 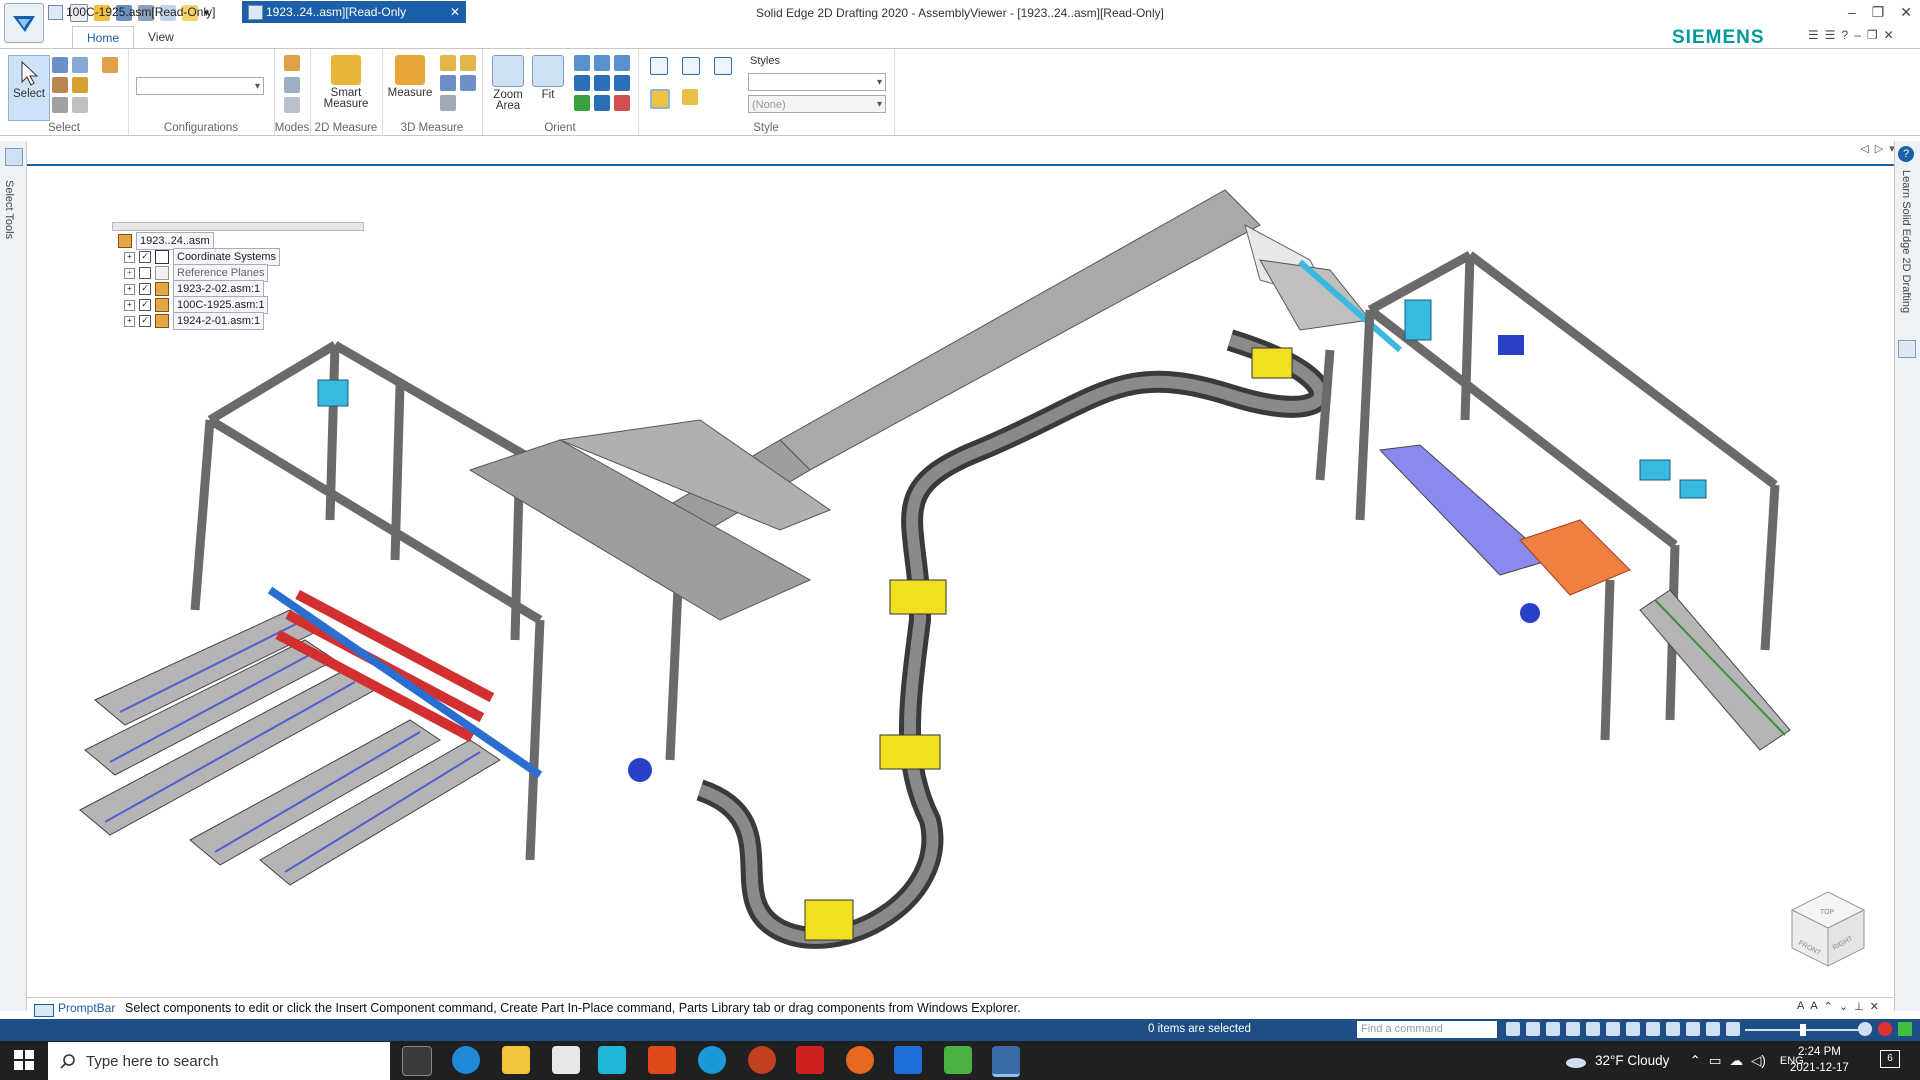 What do you see at coordinates (237, 289) in the screenshot?
I see `tree-item-1923-2-02: + ✓ 1923-2-02.asm:1` at bounding box center [237, 289].